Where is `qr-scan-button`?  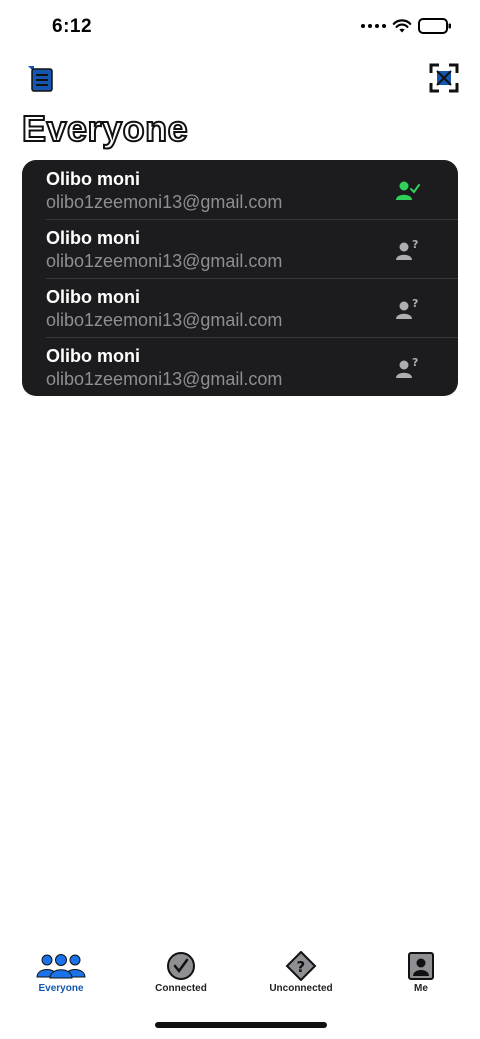
qr-scan-button is located at coordinates (444, 78).